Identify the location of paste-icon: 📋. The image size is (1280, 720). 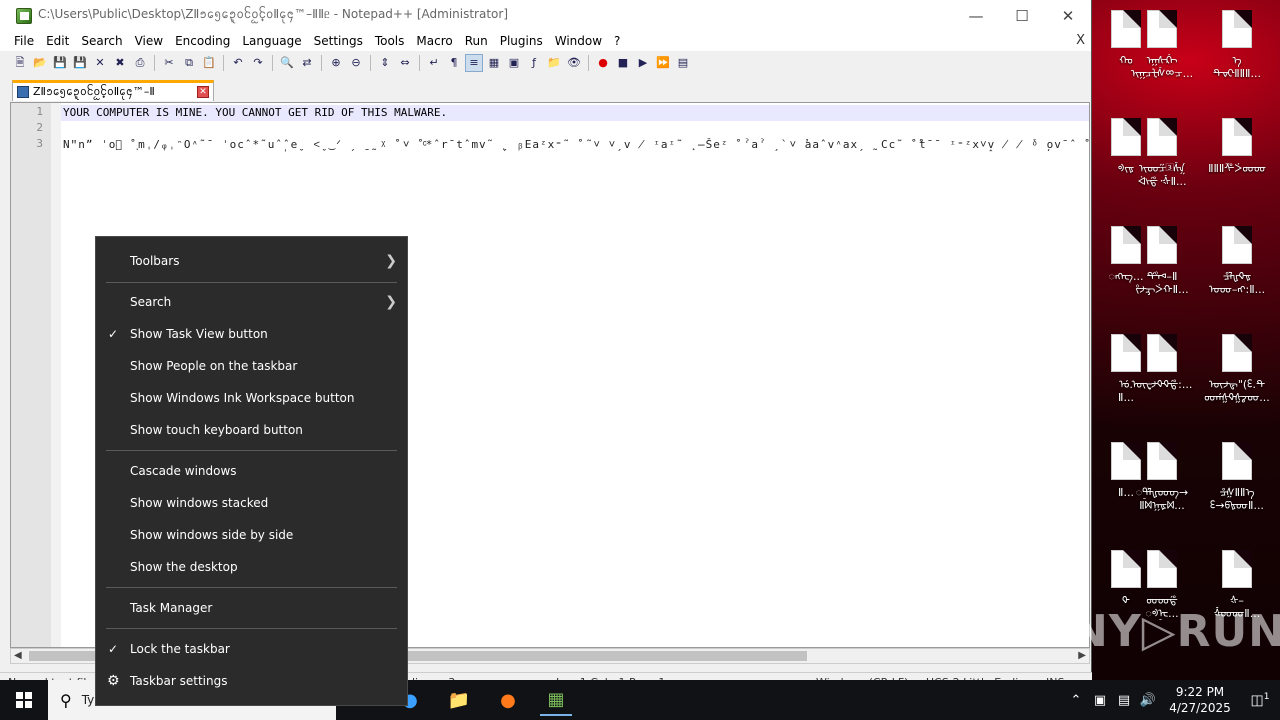
(209, 63).